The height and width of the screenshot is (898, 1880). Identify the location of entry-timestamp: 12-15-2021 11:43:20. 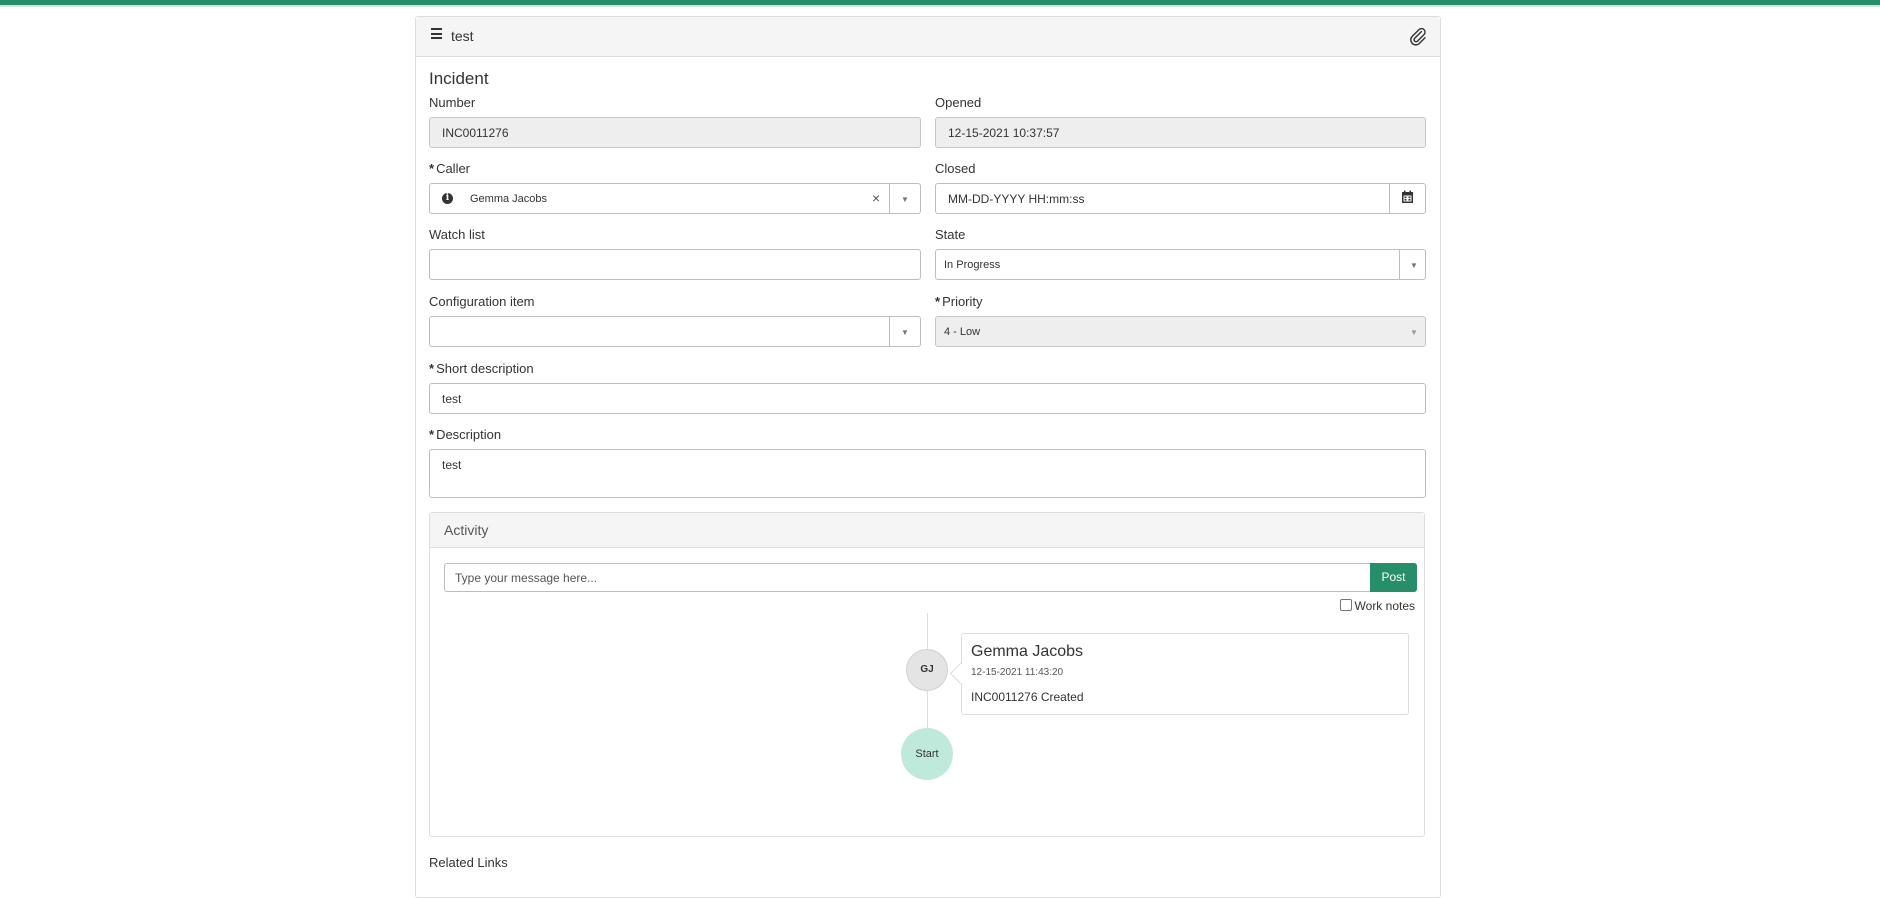
(1017, 672).